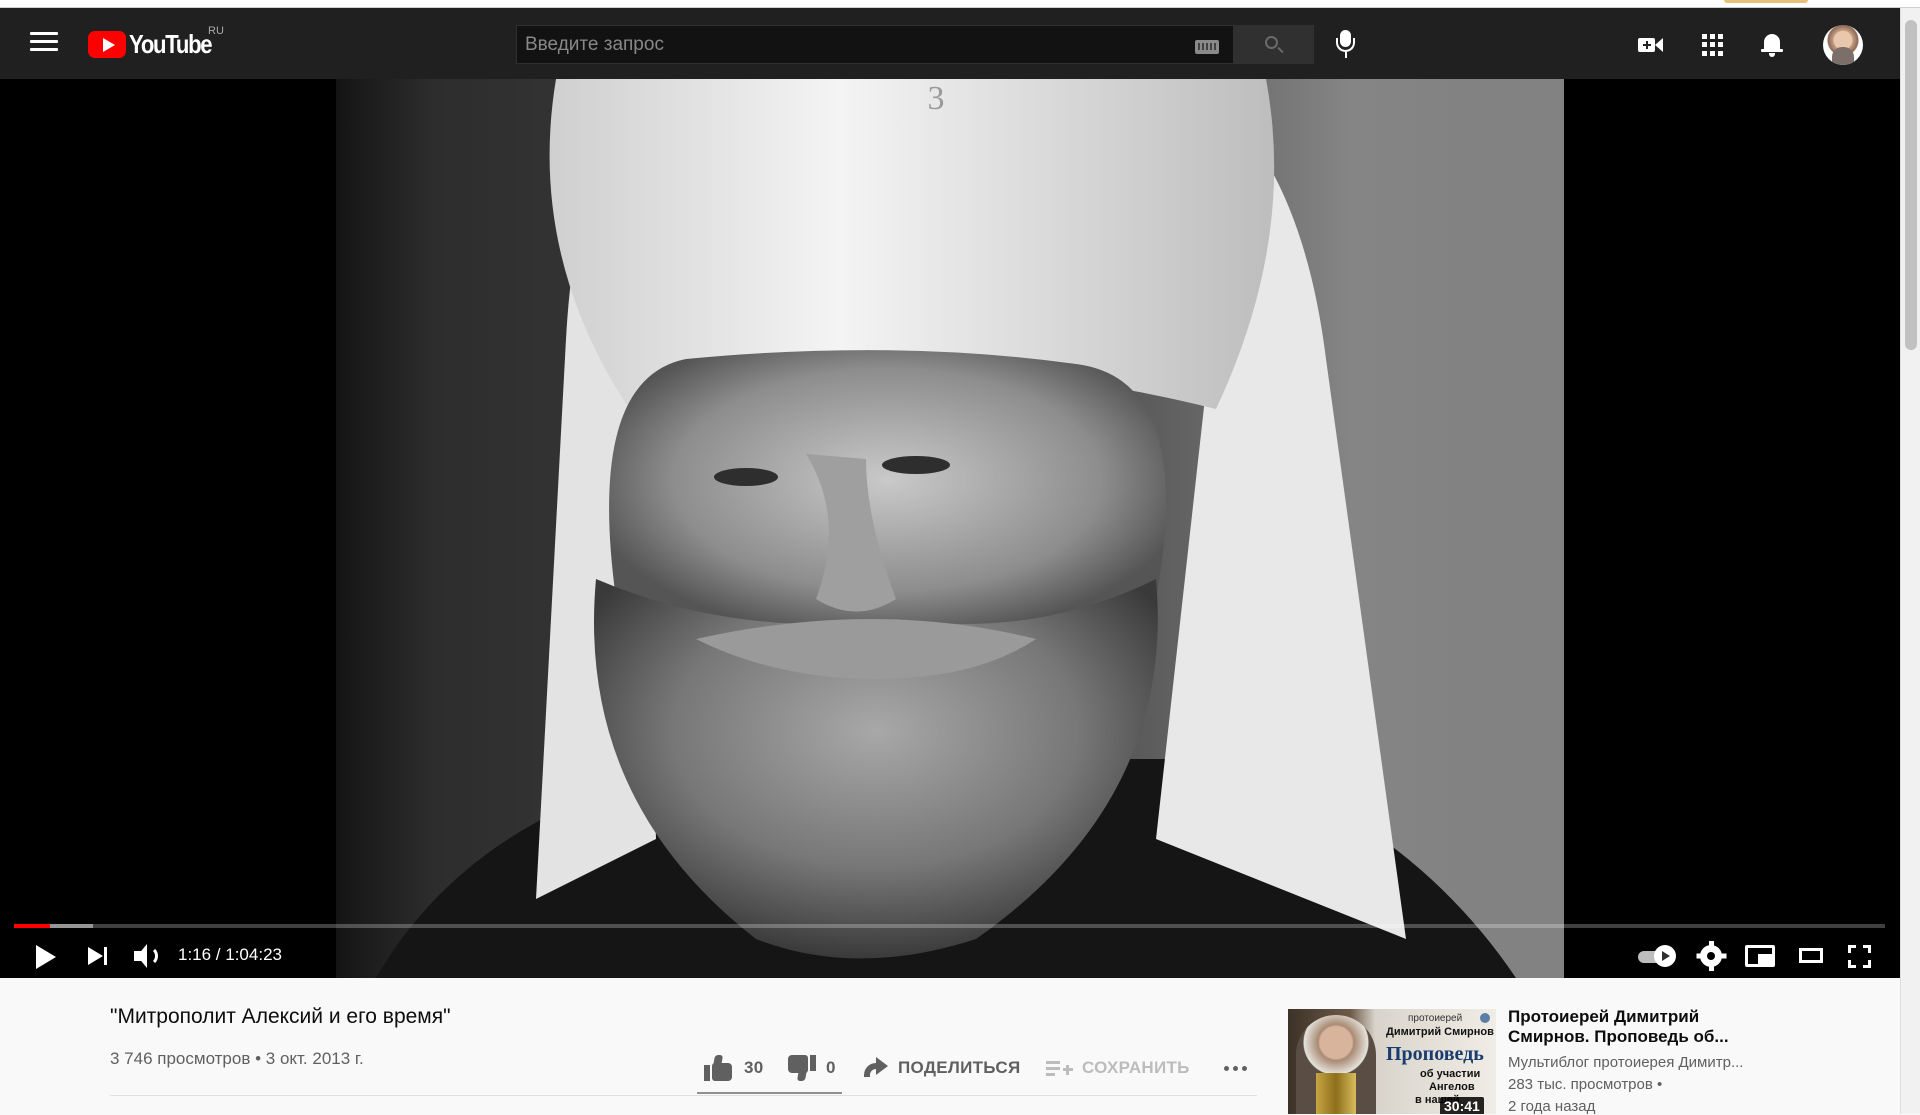  What do you see at coordinates (801, 1068) in the screenshot?
I see `thumbs-down-icon` at bounding box center [801, 1068].